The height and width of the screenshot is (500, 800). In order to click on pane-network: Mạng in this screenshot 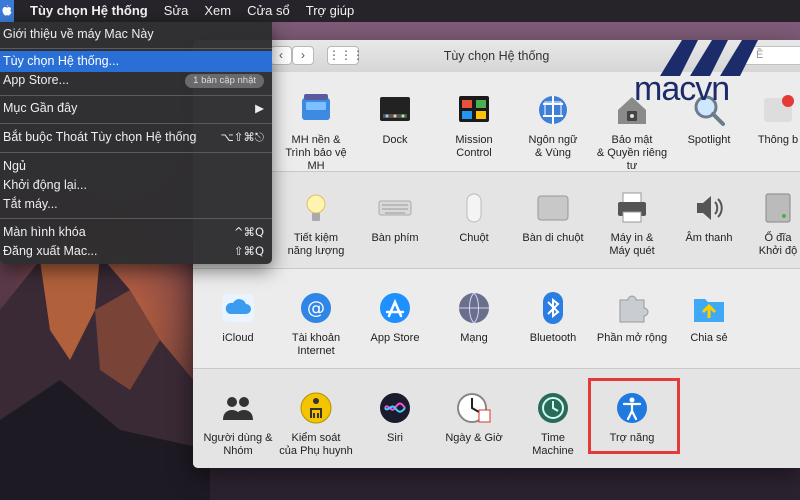, I will do `click(474, 317)`.